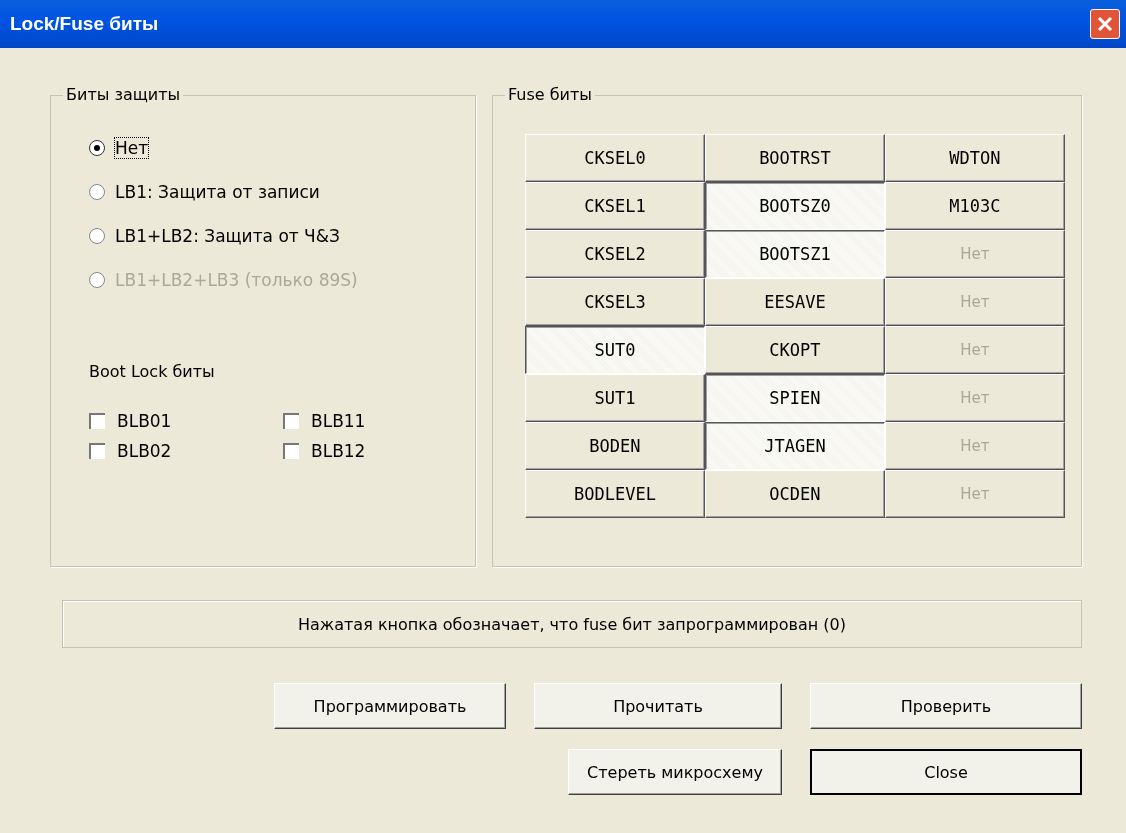 This screenshot has width=1126, height=833. I want to click on close-button, so click(1105, 24).